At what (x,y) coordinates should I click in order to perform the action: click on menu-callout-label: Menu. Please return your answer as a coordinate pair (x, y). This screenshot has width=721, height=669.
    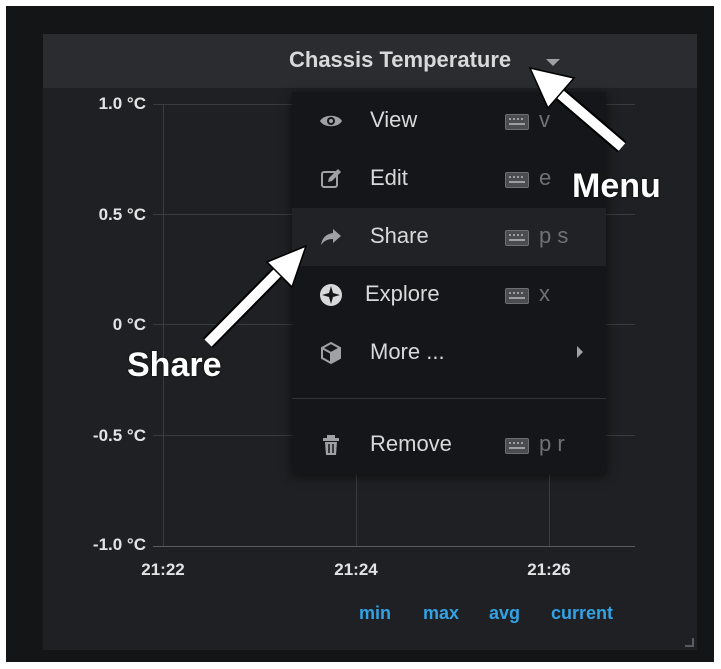
    Looking at the image, I should click on (616, 186).